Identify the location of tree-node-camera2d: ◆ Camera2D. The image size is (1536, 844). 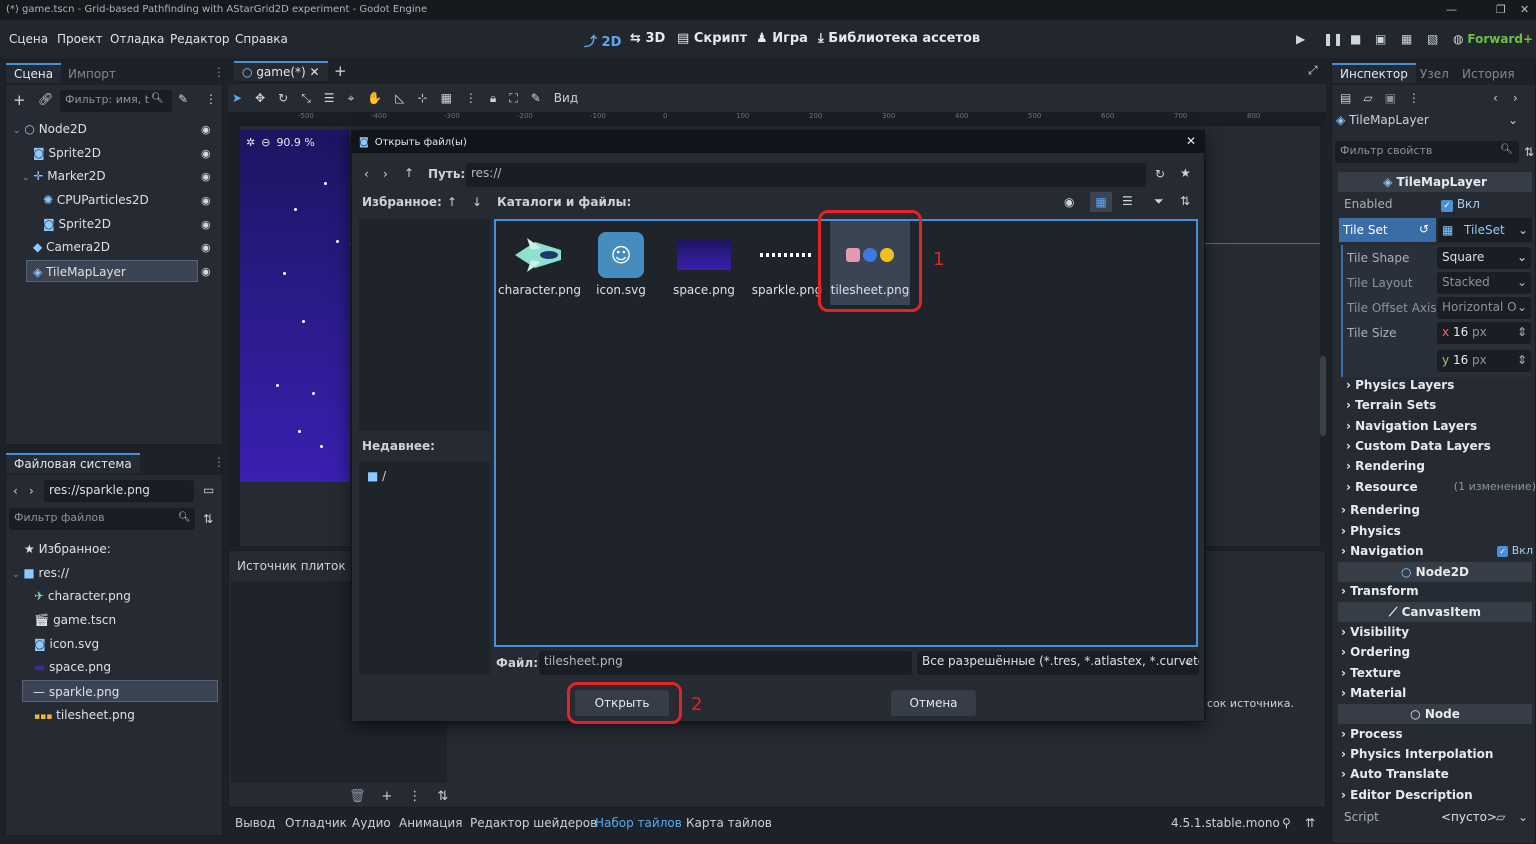
(71, 247).